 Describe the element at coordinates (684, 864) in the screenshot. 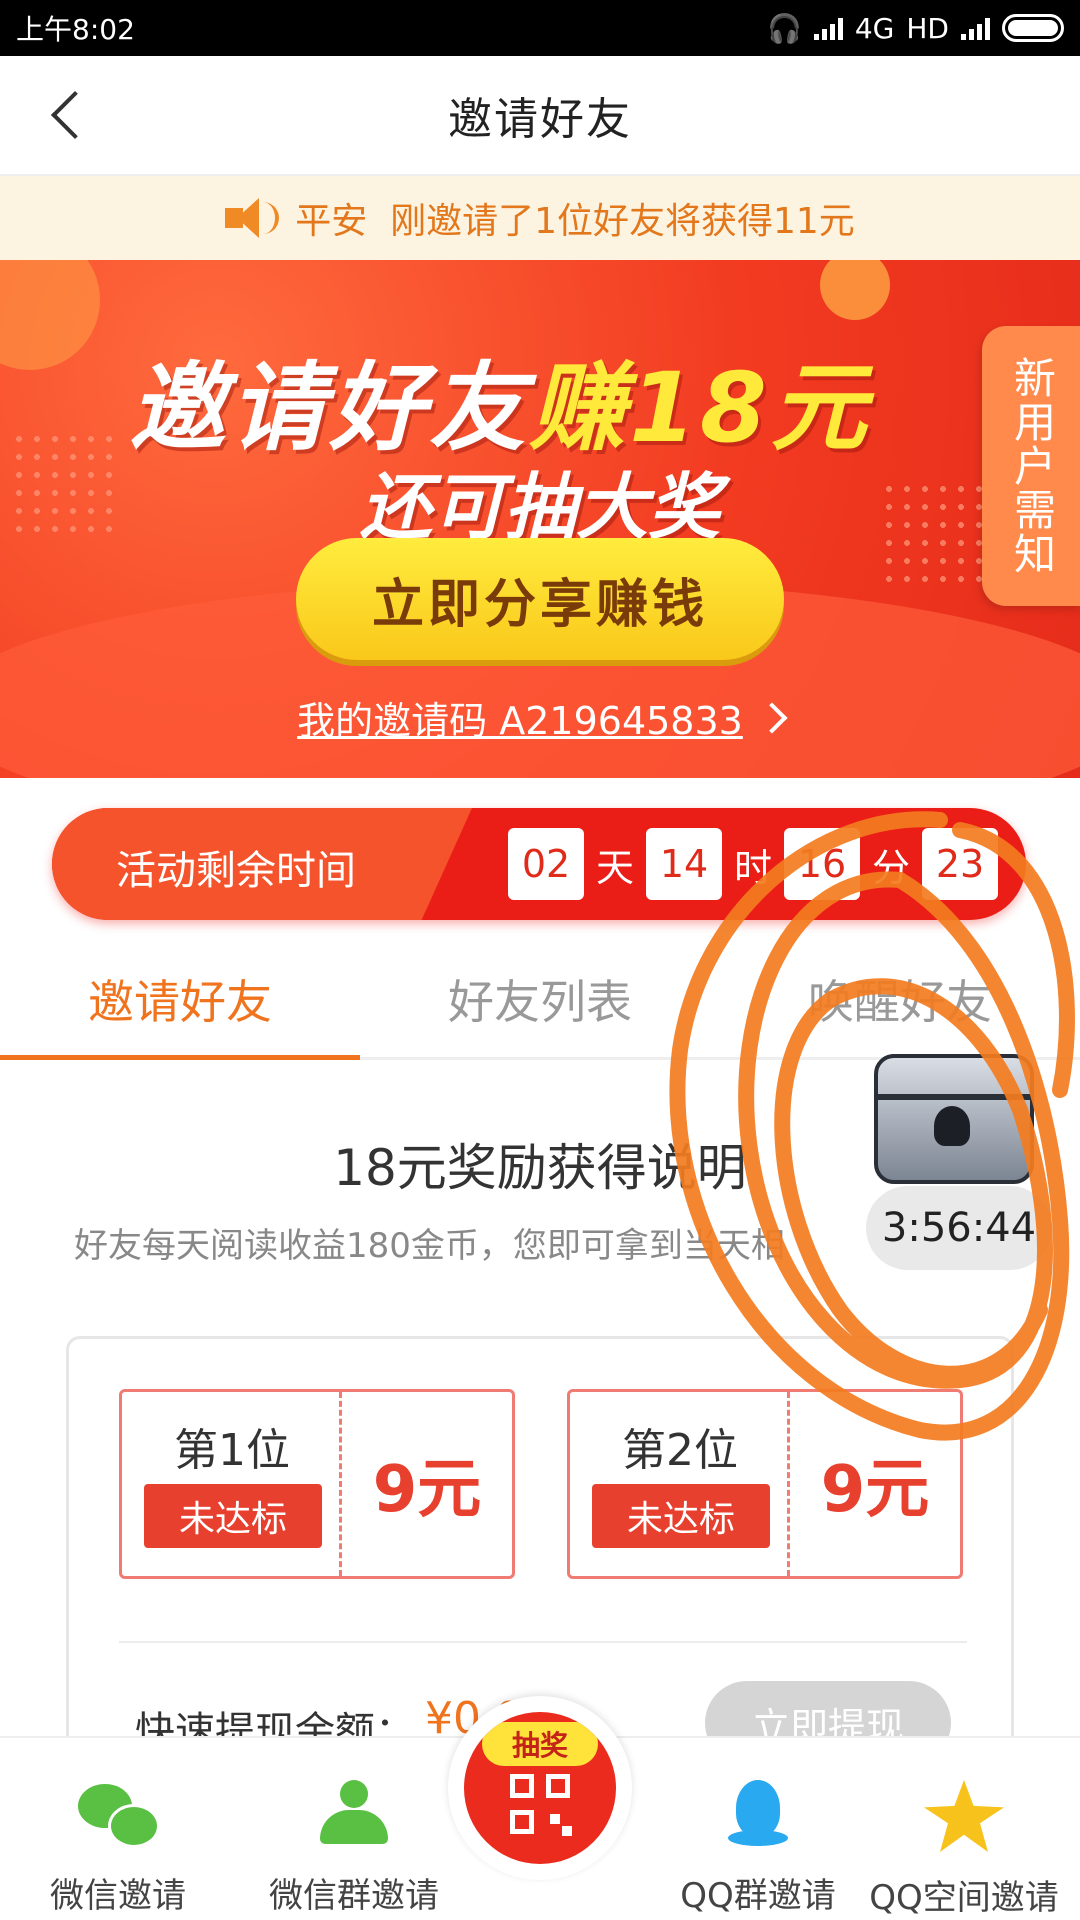

I see `countdown-hours: 14` at that location.